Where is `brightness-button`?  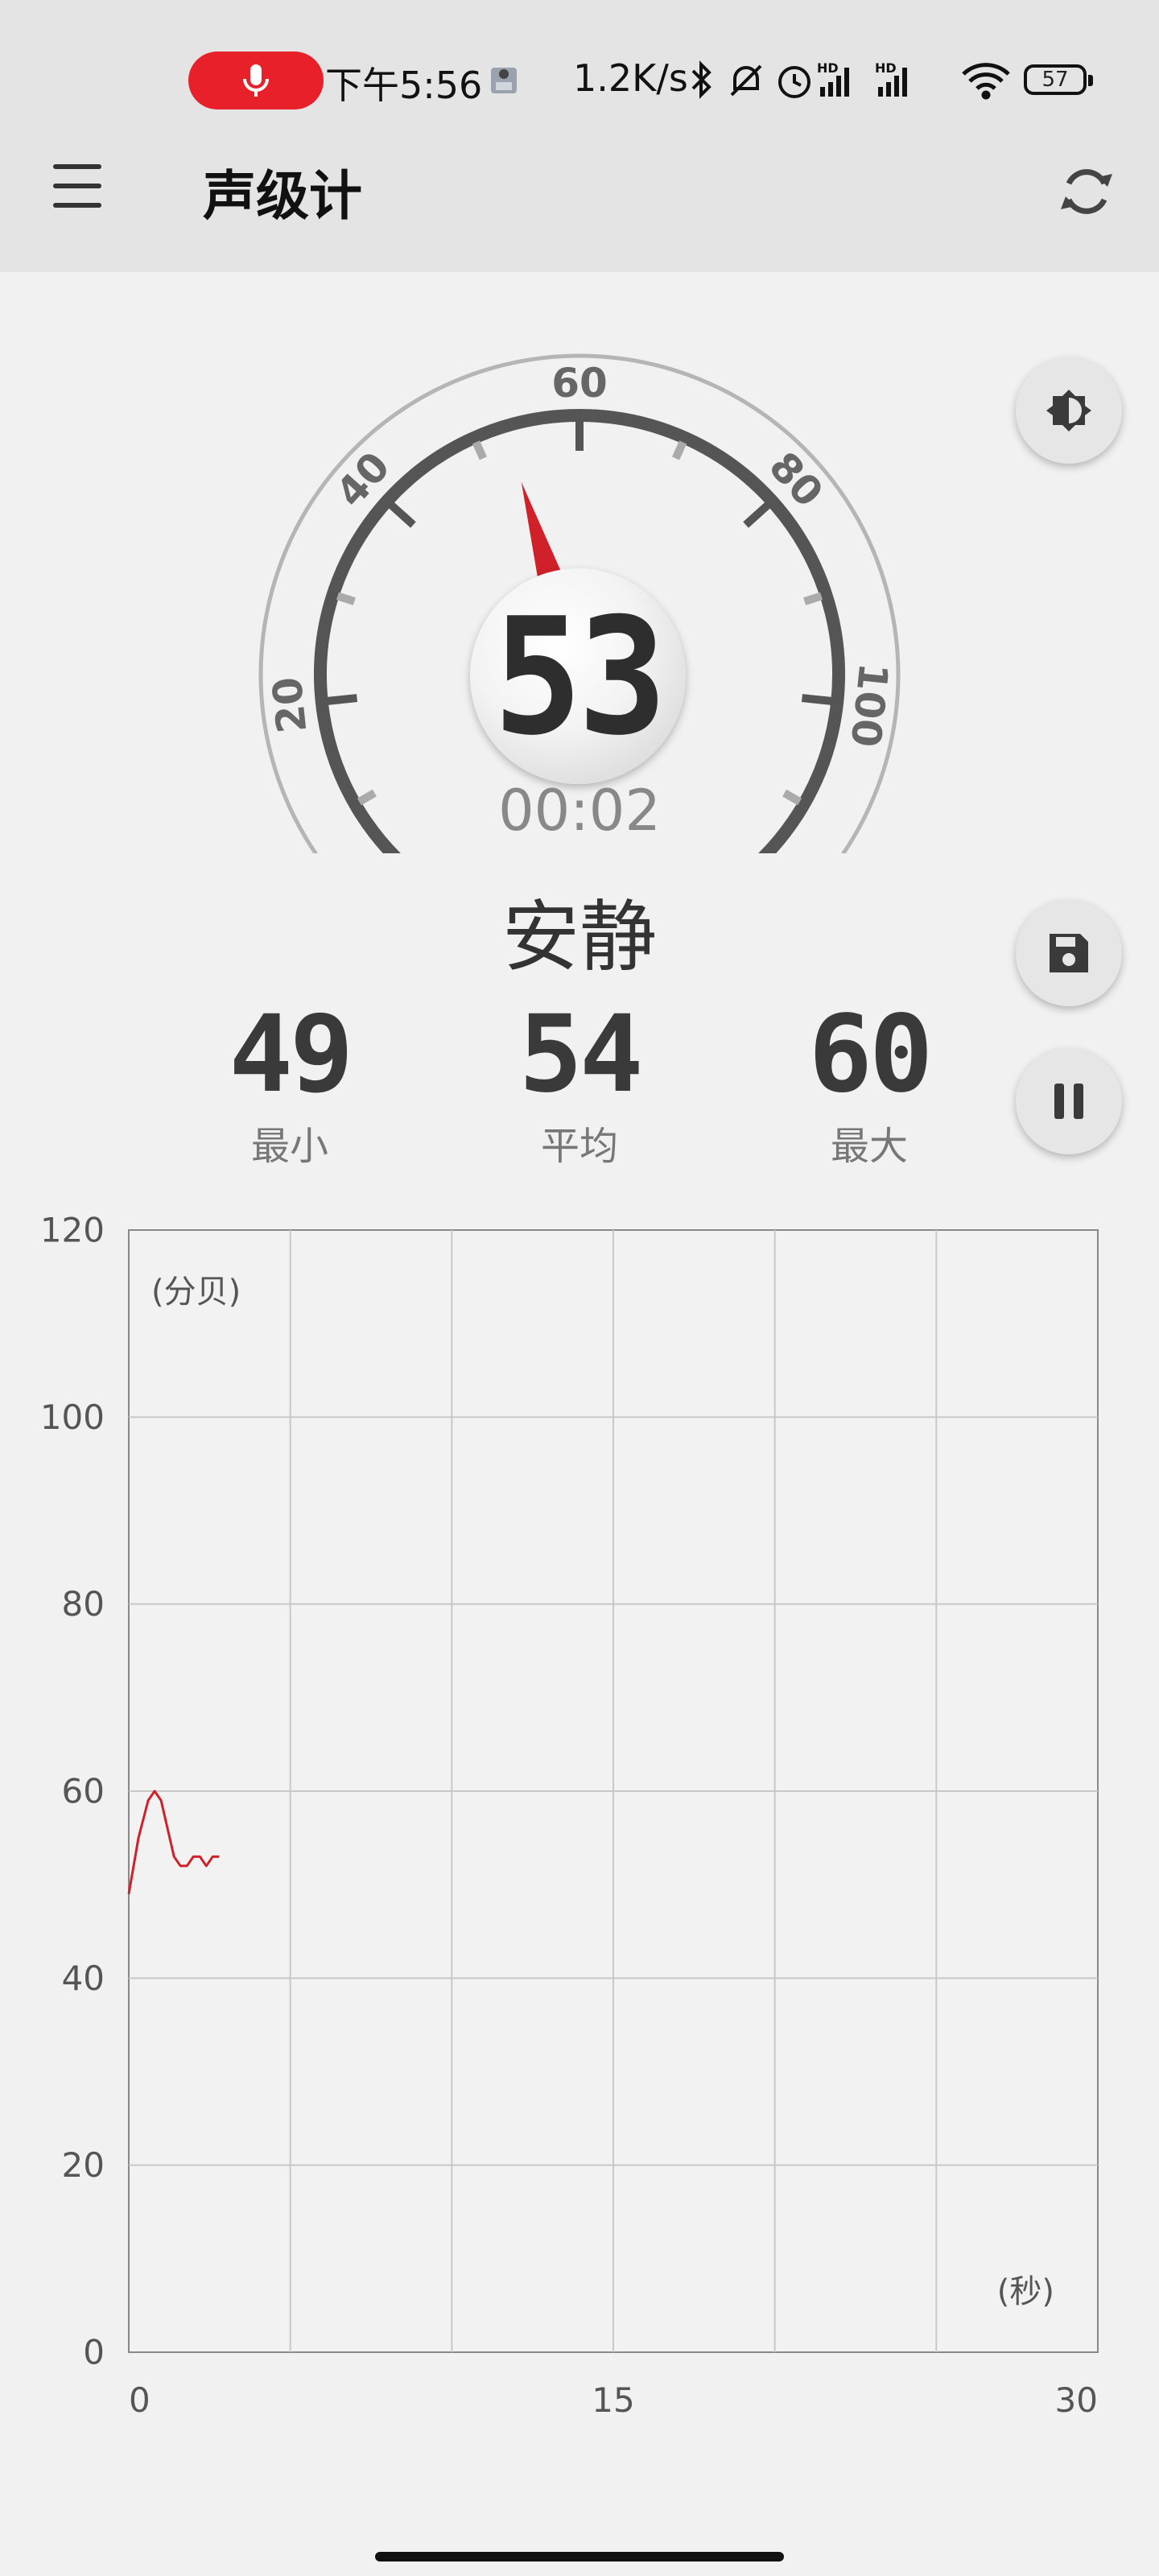 brightness-button is located at coordinates (1069, 410).